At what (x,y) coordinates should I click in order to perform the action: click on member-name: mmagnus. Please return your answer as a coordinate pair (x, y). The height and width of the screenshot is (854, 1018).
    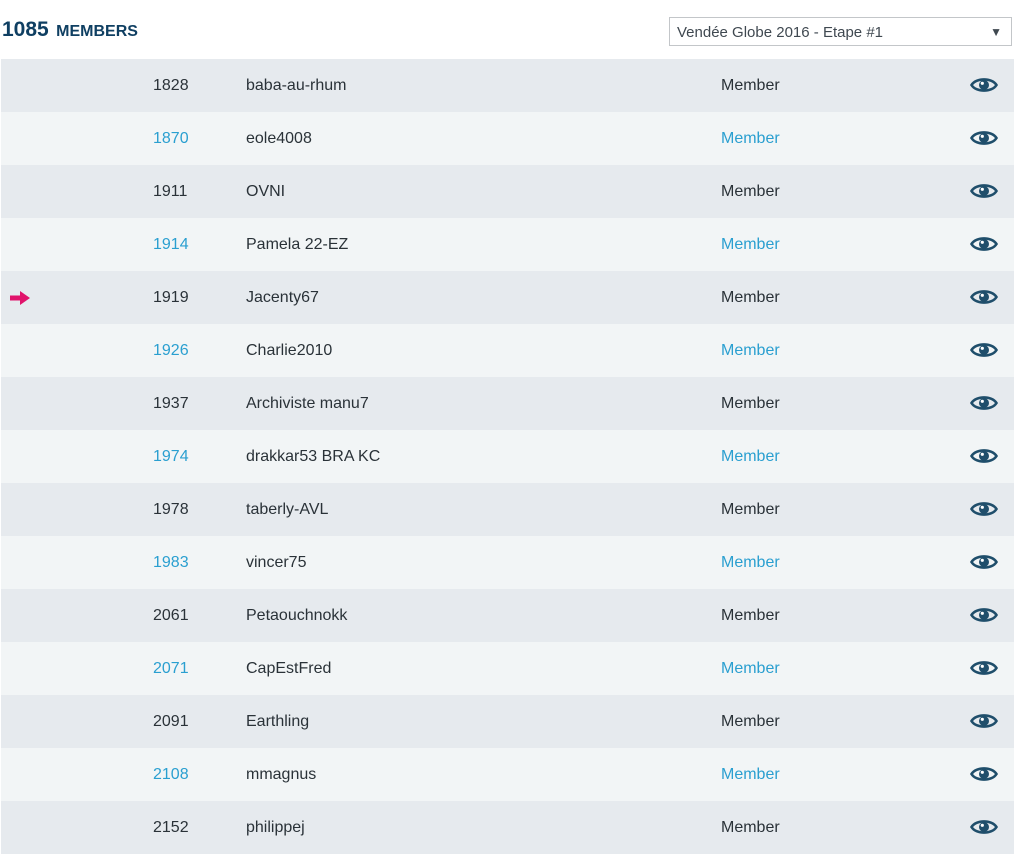
    Looking at the image, I should click on (281, 774).